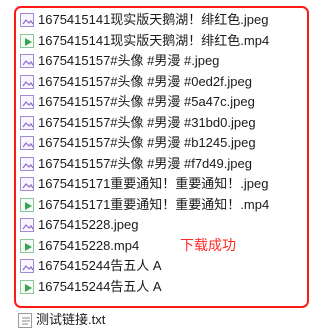 This screenshot has height=329, width=335. What do you see at coordinates (154, 40) in the screenshot?
I see `file-name: 1675415141现实版天鹅湖！绯红色.mp4` at bounding box center [154, 40].